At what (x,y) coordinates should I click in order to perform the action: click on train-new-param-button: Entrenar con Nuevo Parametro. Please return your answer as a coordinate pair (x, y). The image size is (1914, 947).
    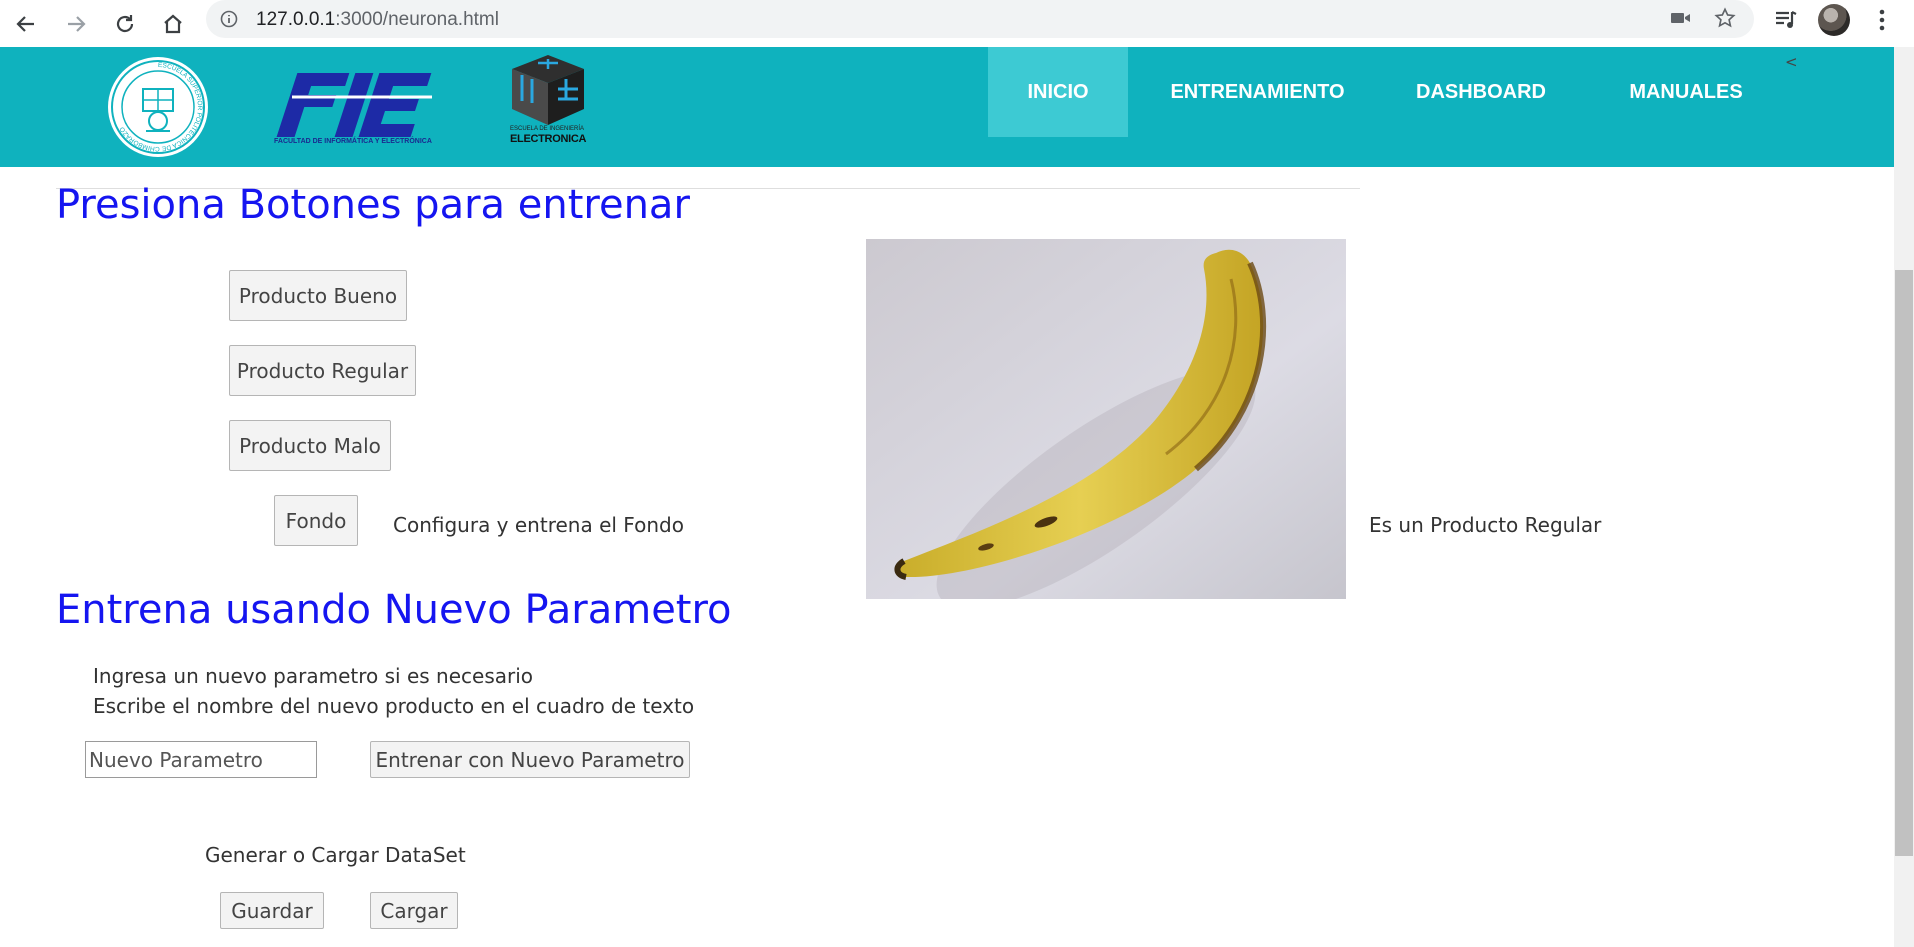
    Looking at the image, I should click on (530, 759).